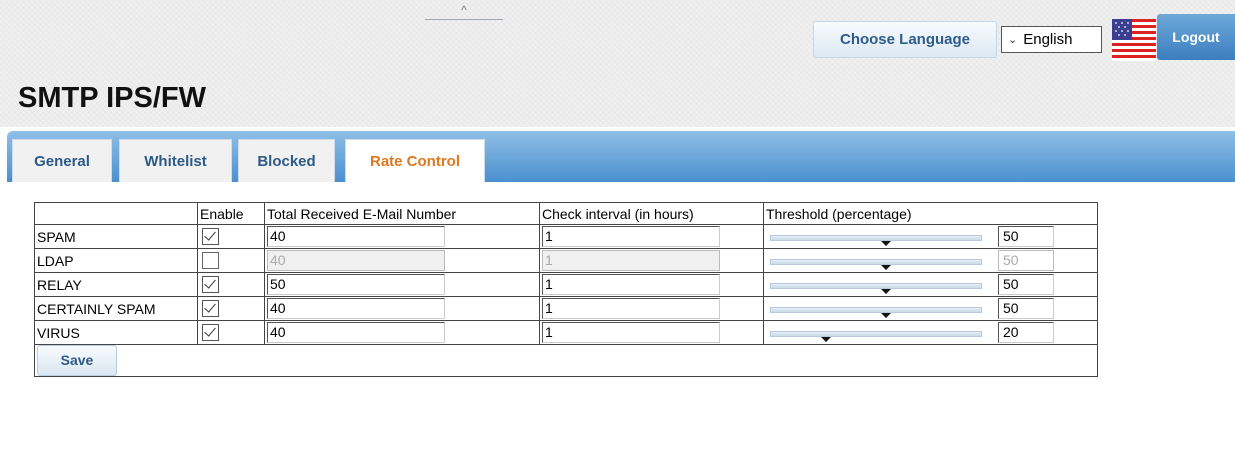  I want to click on save-row: Save, so click(566, 360).